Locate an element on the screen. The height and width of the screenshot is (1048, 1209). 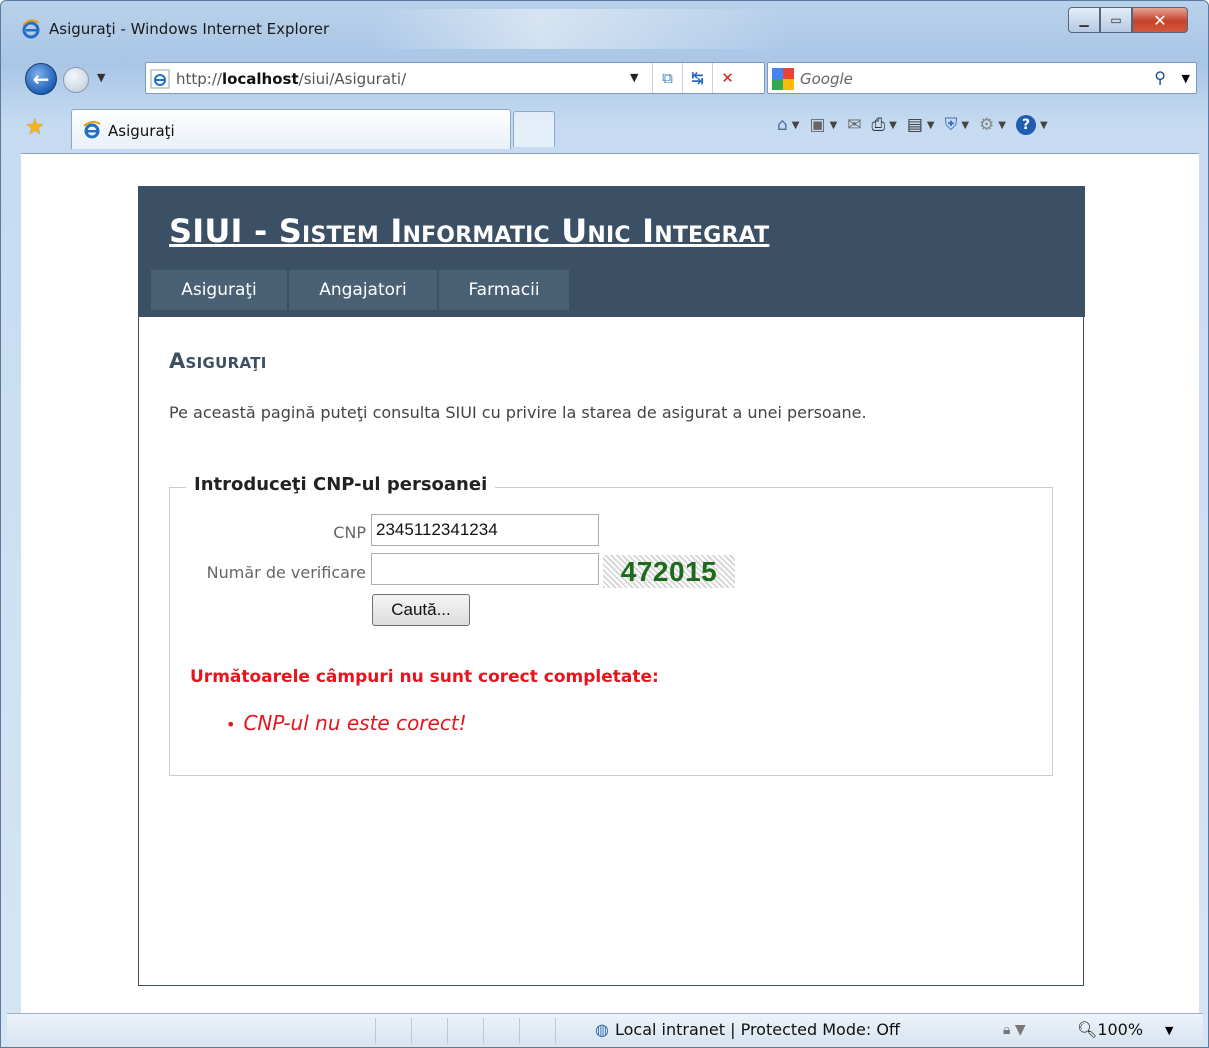
protected-mode-icon: 🔒︎ ▼ is located at coordinates (1014, 1030).